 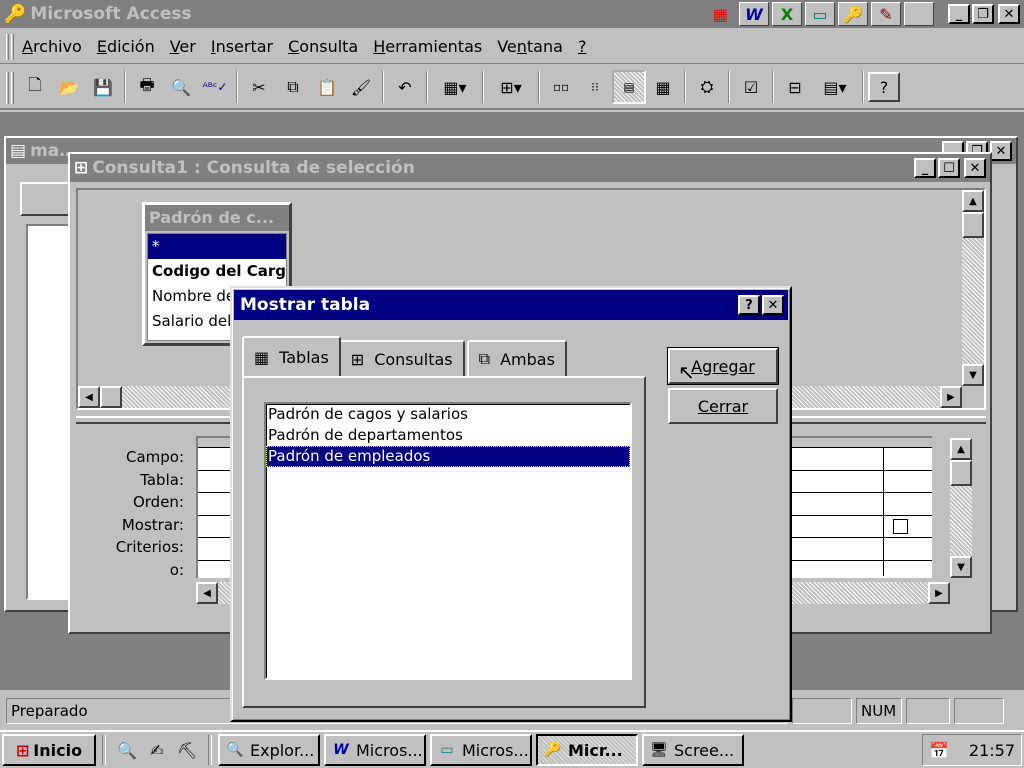 I want to click on scroll-down-button: ▼, so click(x=973, y=375).